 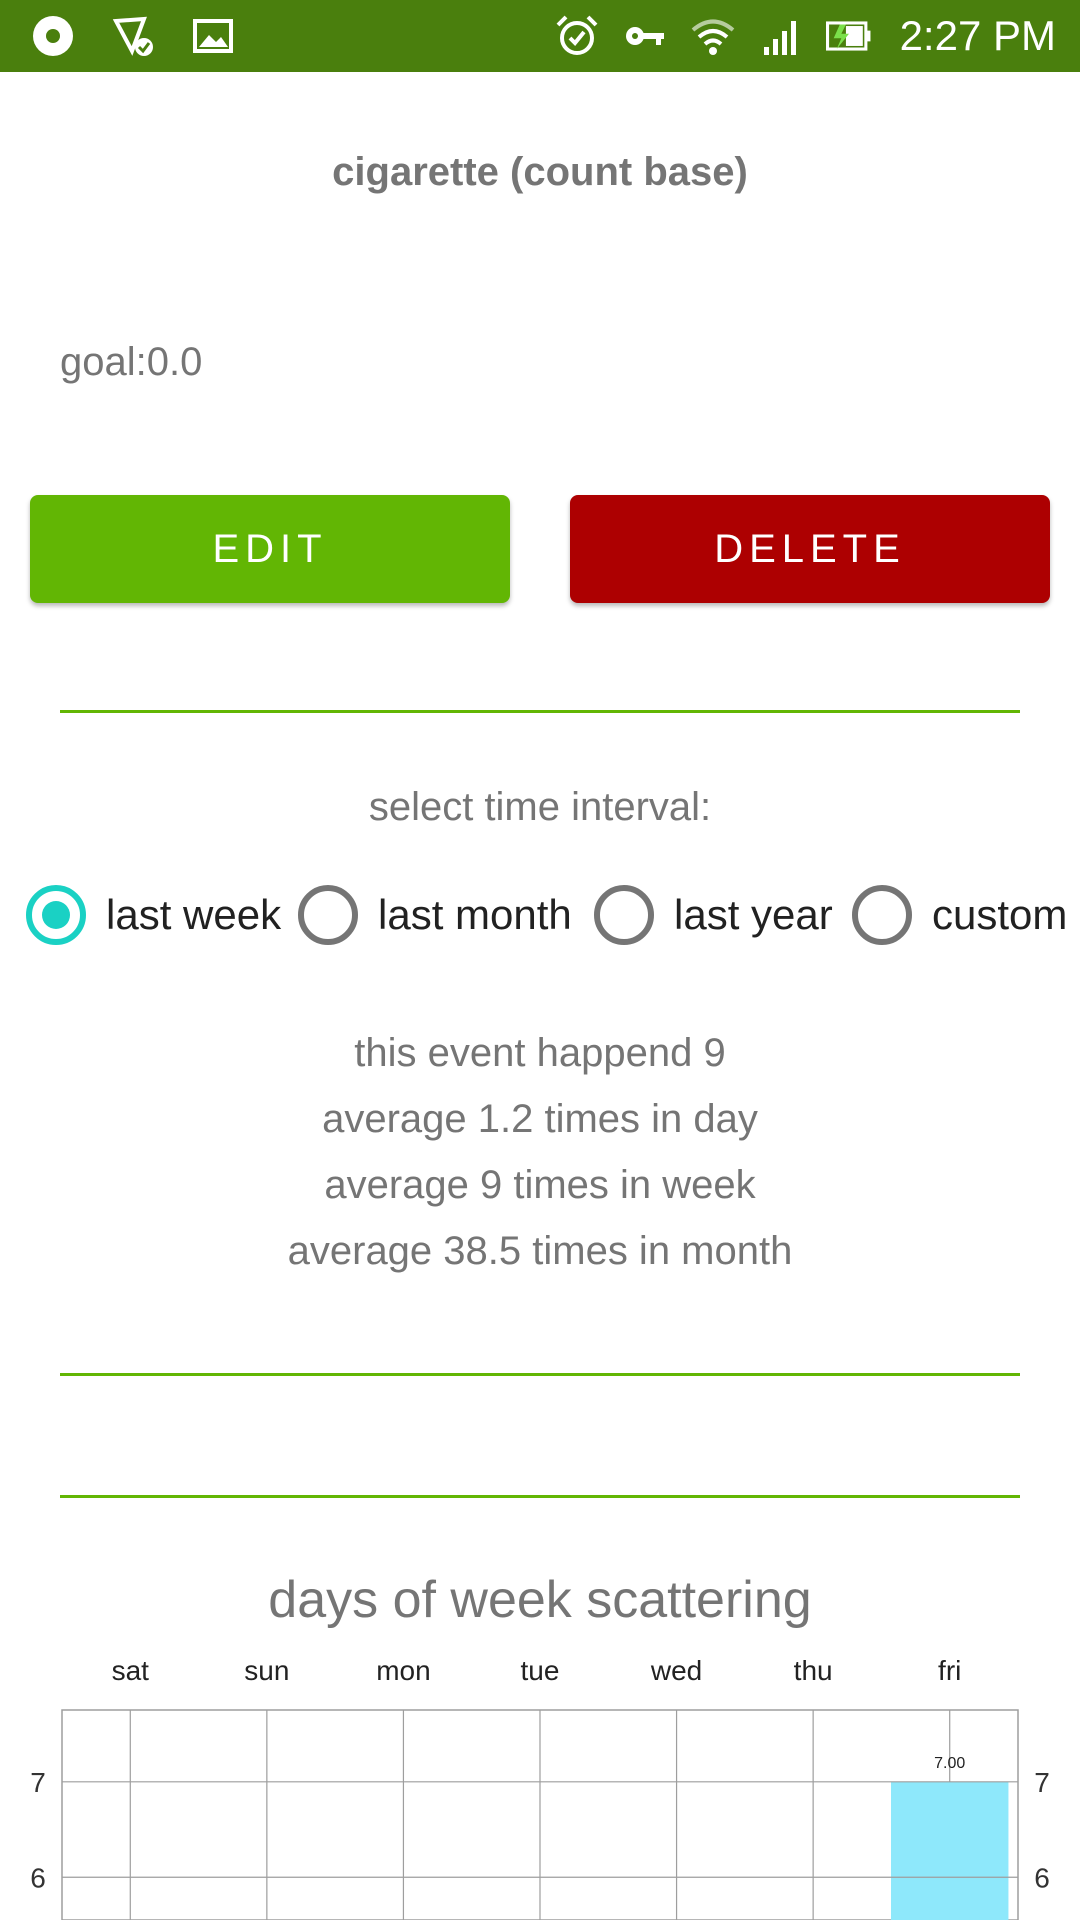 What do you see at coordinates (810, 549) in the screenshot?
I see `delete-button: DELETE` at bounding box center [810, 549].